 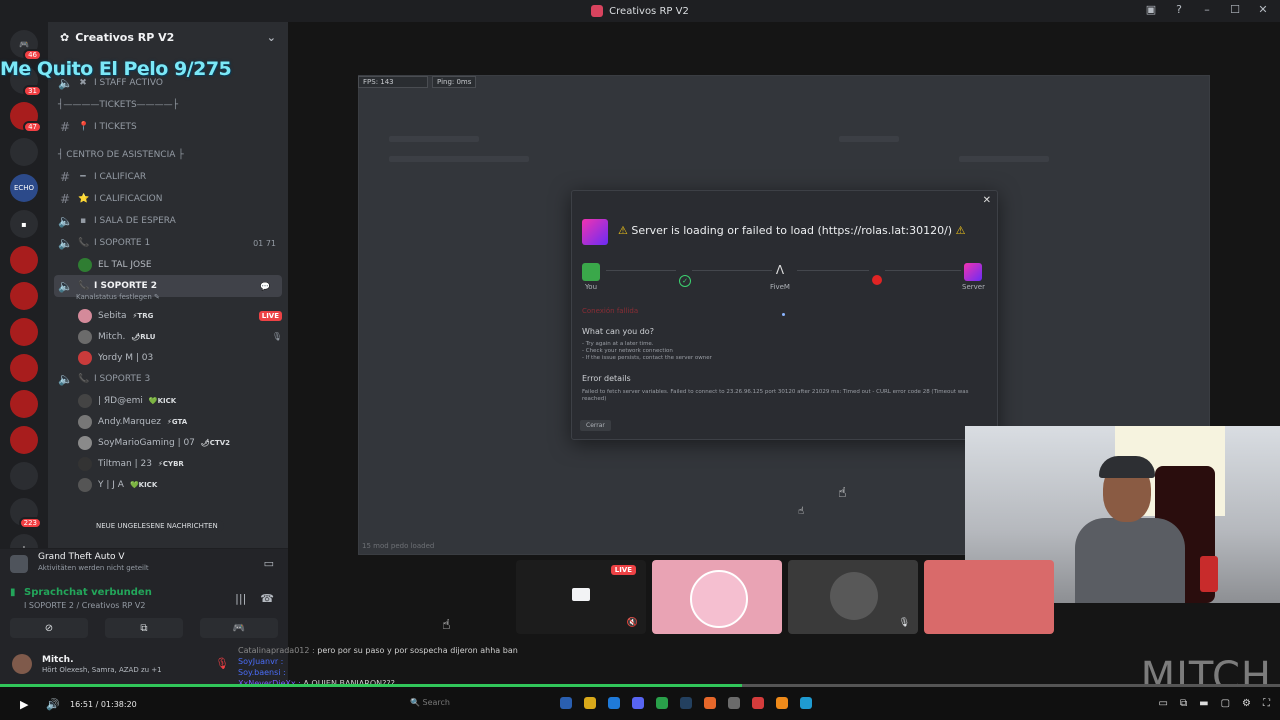 What do you see at coordinates (58, 660) in the screenshot?
I see `user-name: Mitch.` at bounding box center [58, 660].